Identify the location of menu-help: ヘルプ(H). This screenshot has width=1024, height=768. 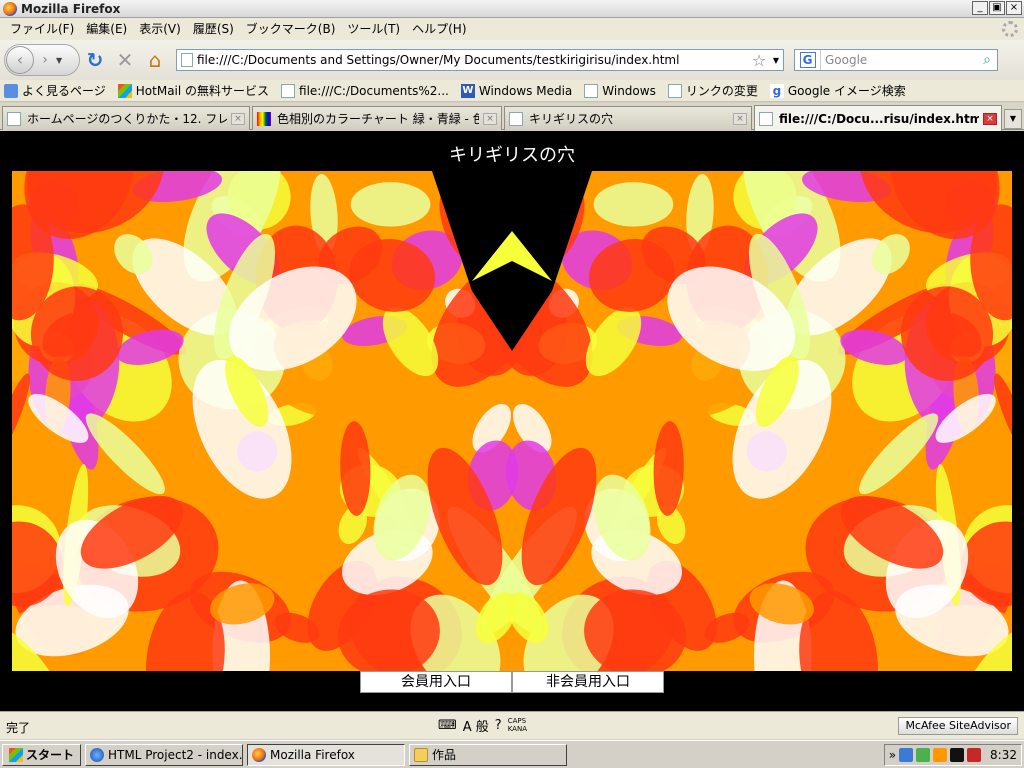
(439, 29).